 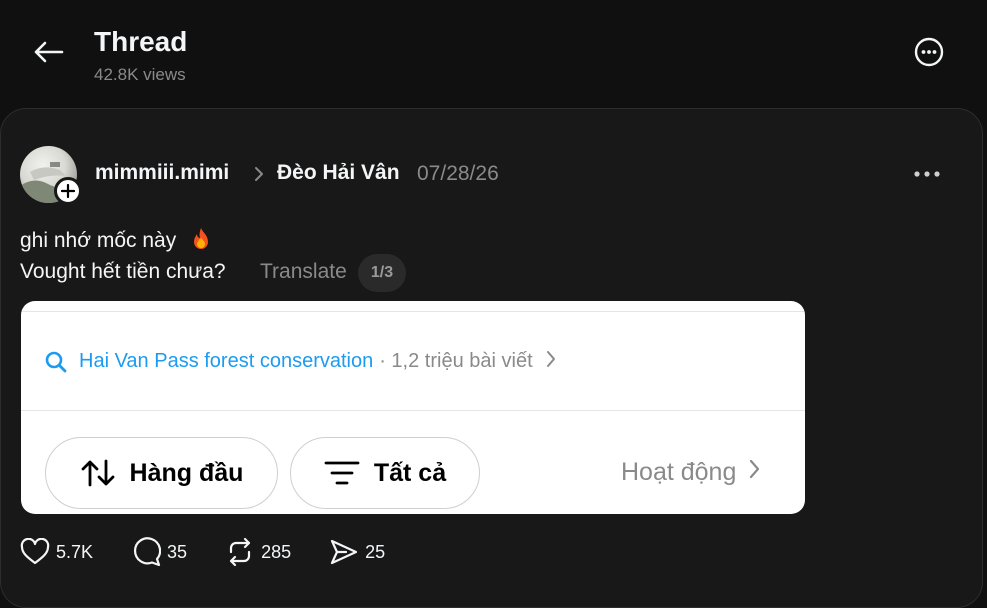 I want to click on sort-top-label: Hàng đầu, so click(x=186, y=472).